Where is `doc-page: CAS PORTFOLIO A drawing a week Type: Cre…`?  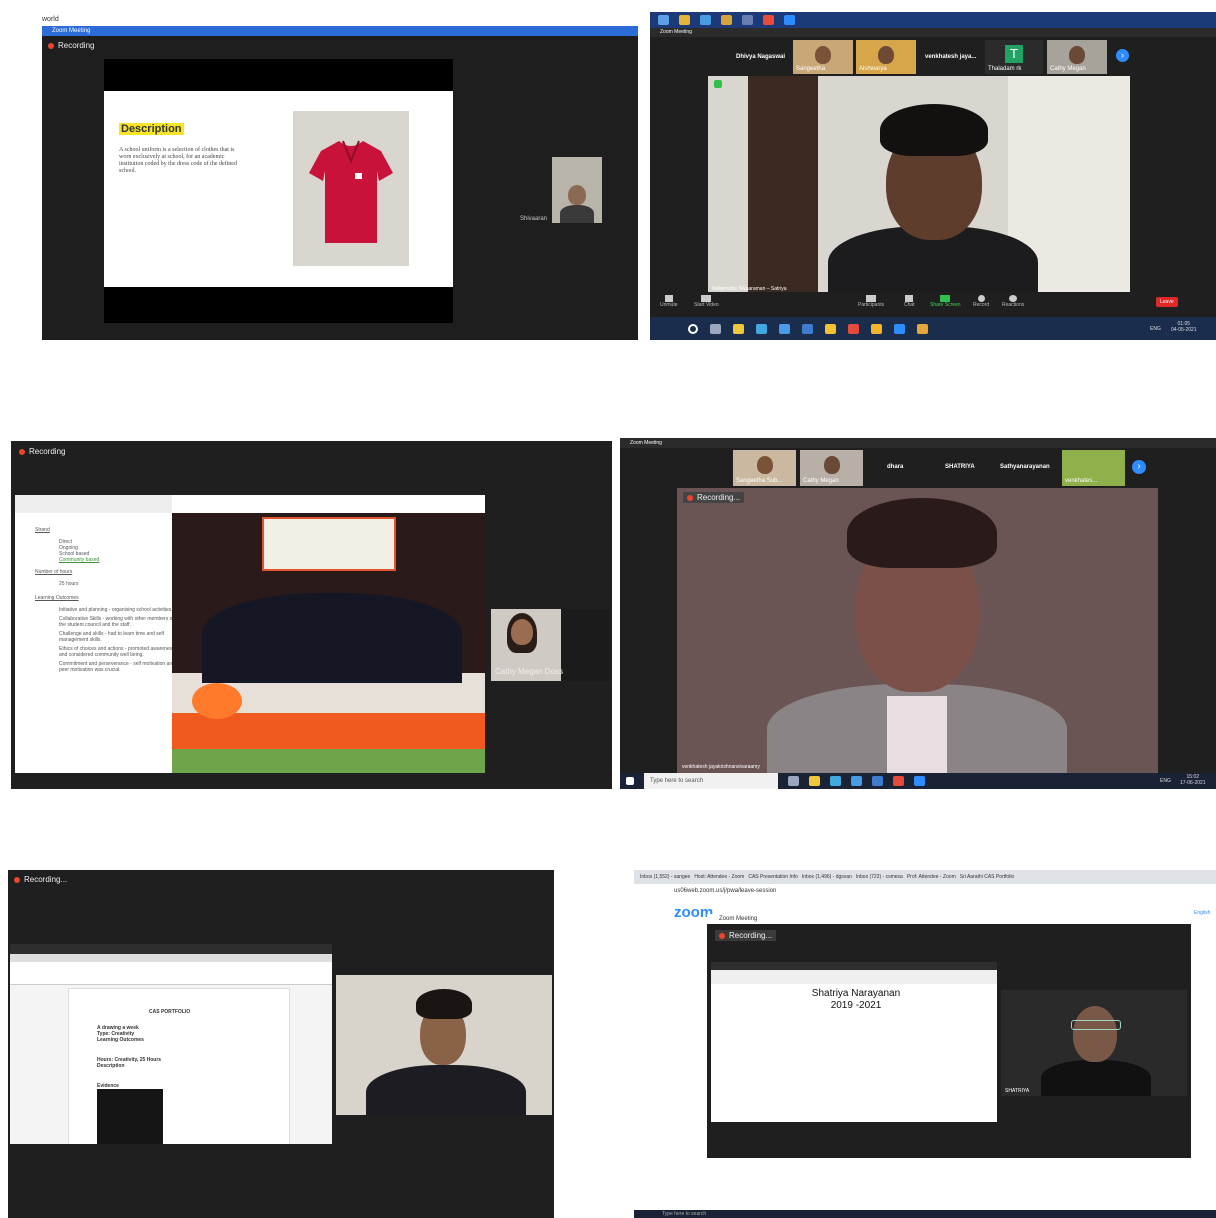 doc-page: CAS PORTFOLIO A drawing a week Type: Cre… is located at coordinates (179, 1066).